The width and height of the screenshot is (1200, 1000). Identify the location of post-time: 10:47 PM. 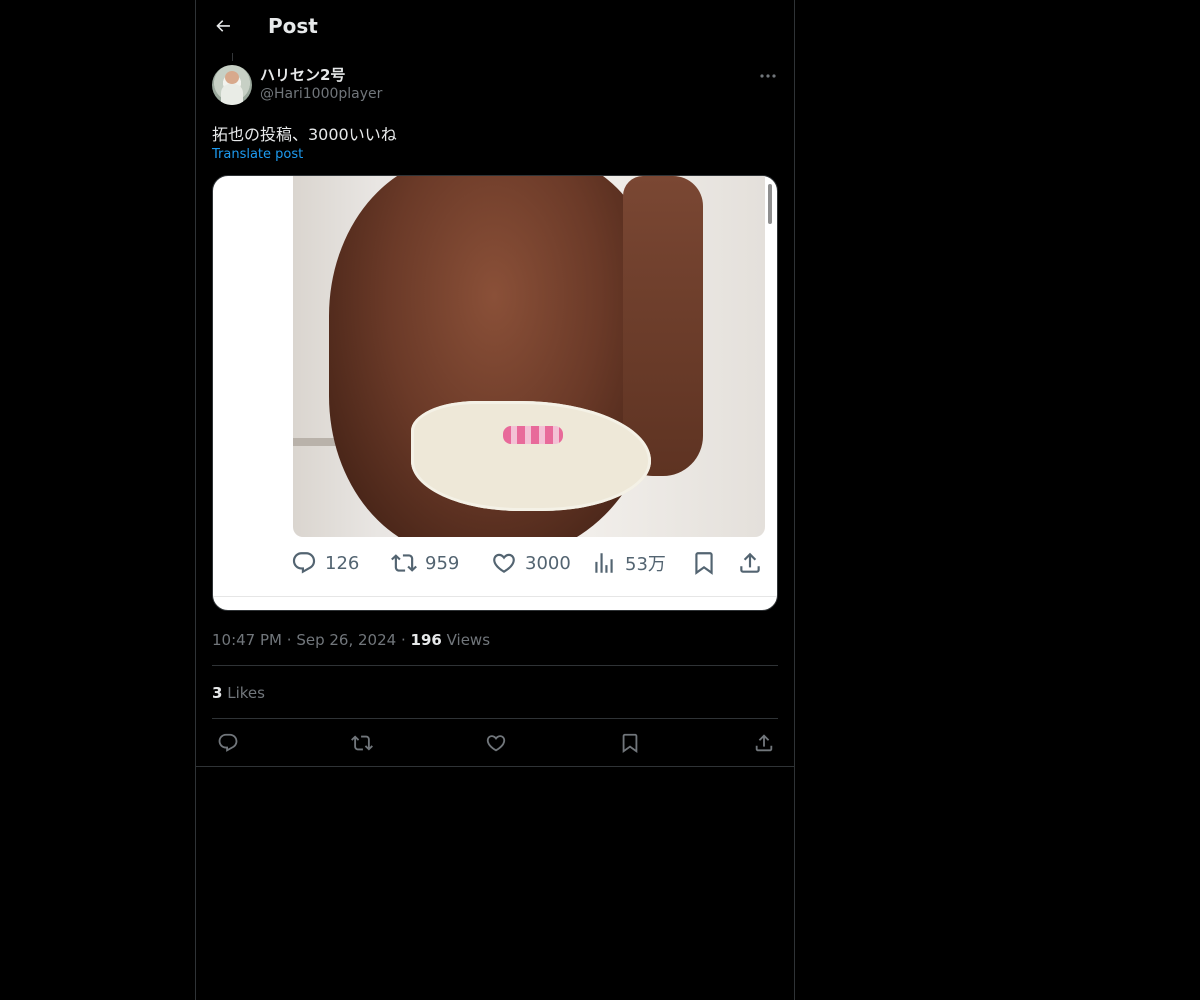
(247, 640).